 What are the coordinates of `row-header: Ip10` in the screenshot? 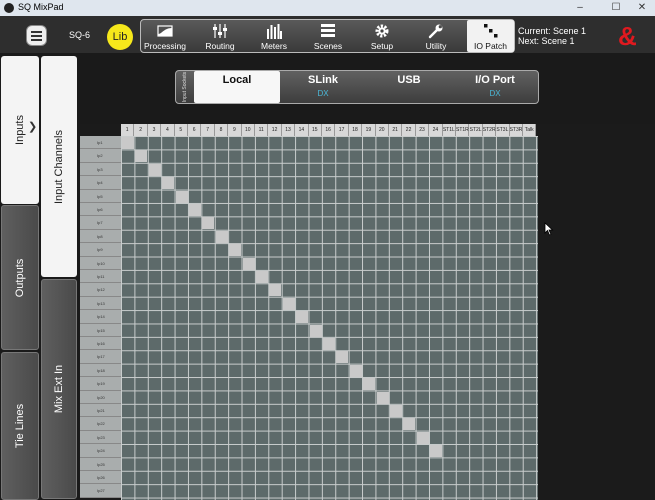 It's located at (100, 263).